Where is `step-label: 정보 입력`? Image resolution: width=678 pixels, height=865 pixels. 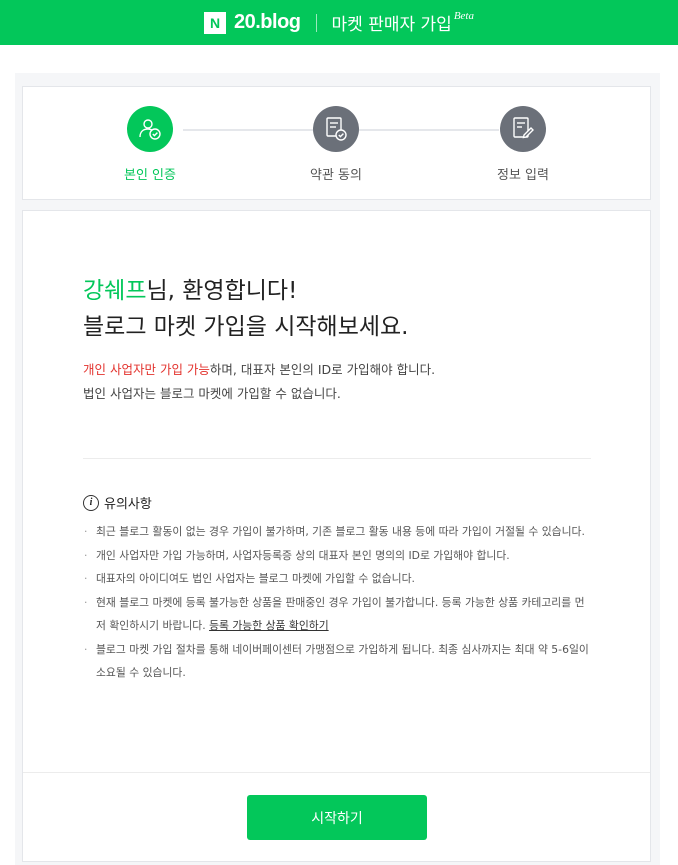 step-label: 정보 입력 is located at coordinates (523, 175).